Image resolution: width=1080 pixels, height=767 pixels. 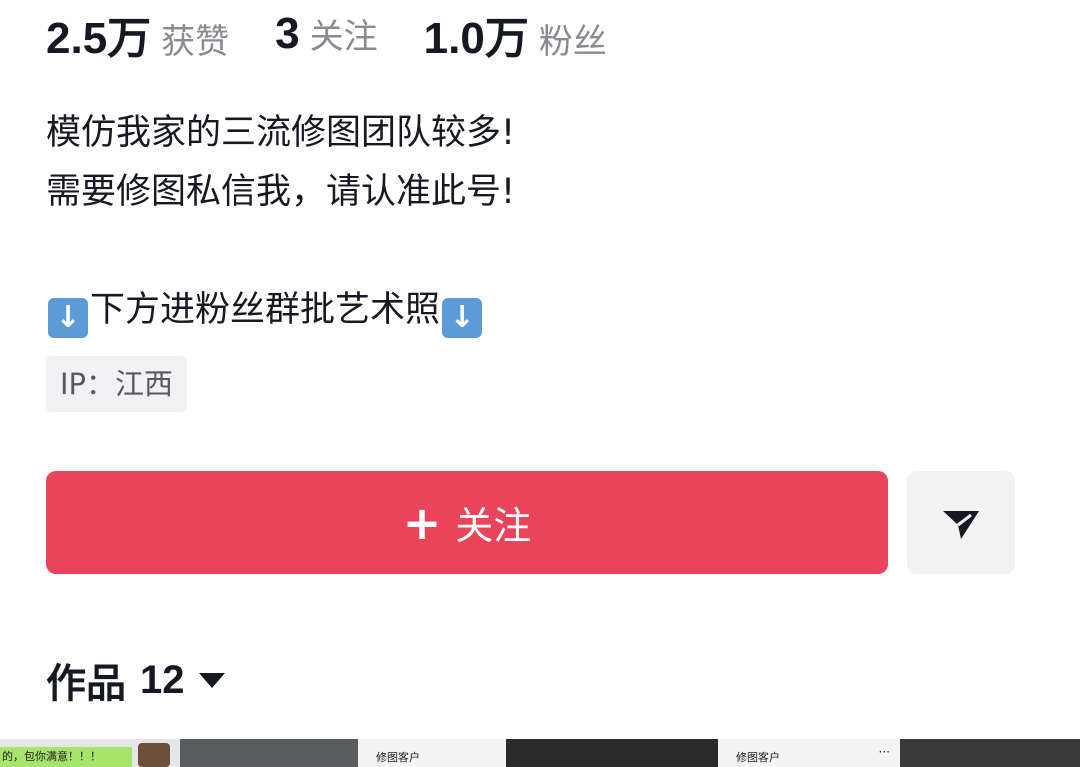 I want to click on bio-spacer, so click(x=280, y=251).